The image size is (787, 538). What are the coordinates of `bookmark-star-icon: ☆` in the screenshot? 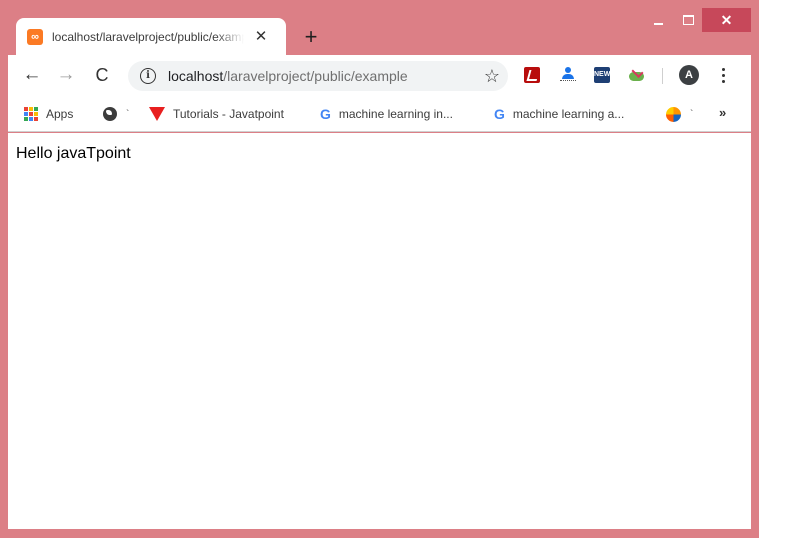 It's located at (492, 76).